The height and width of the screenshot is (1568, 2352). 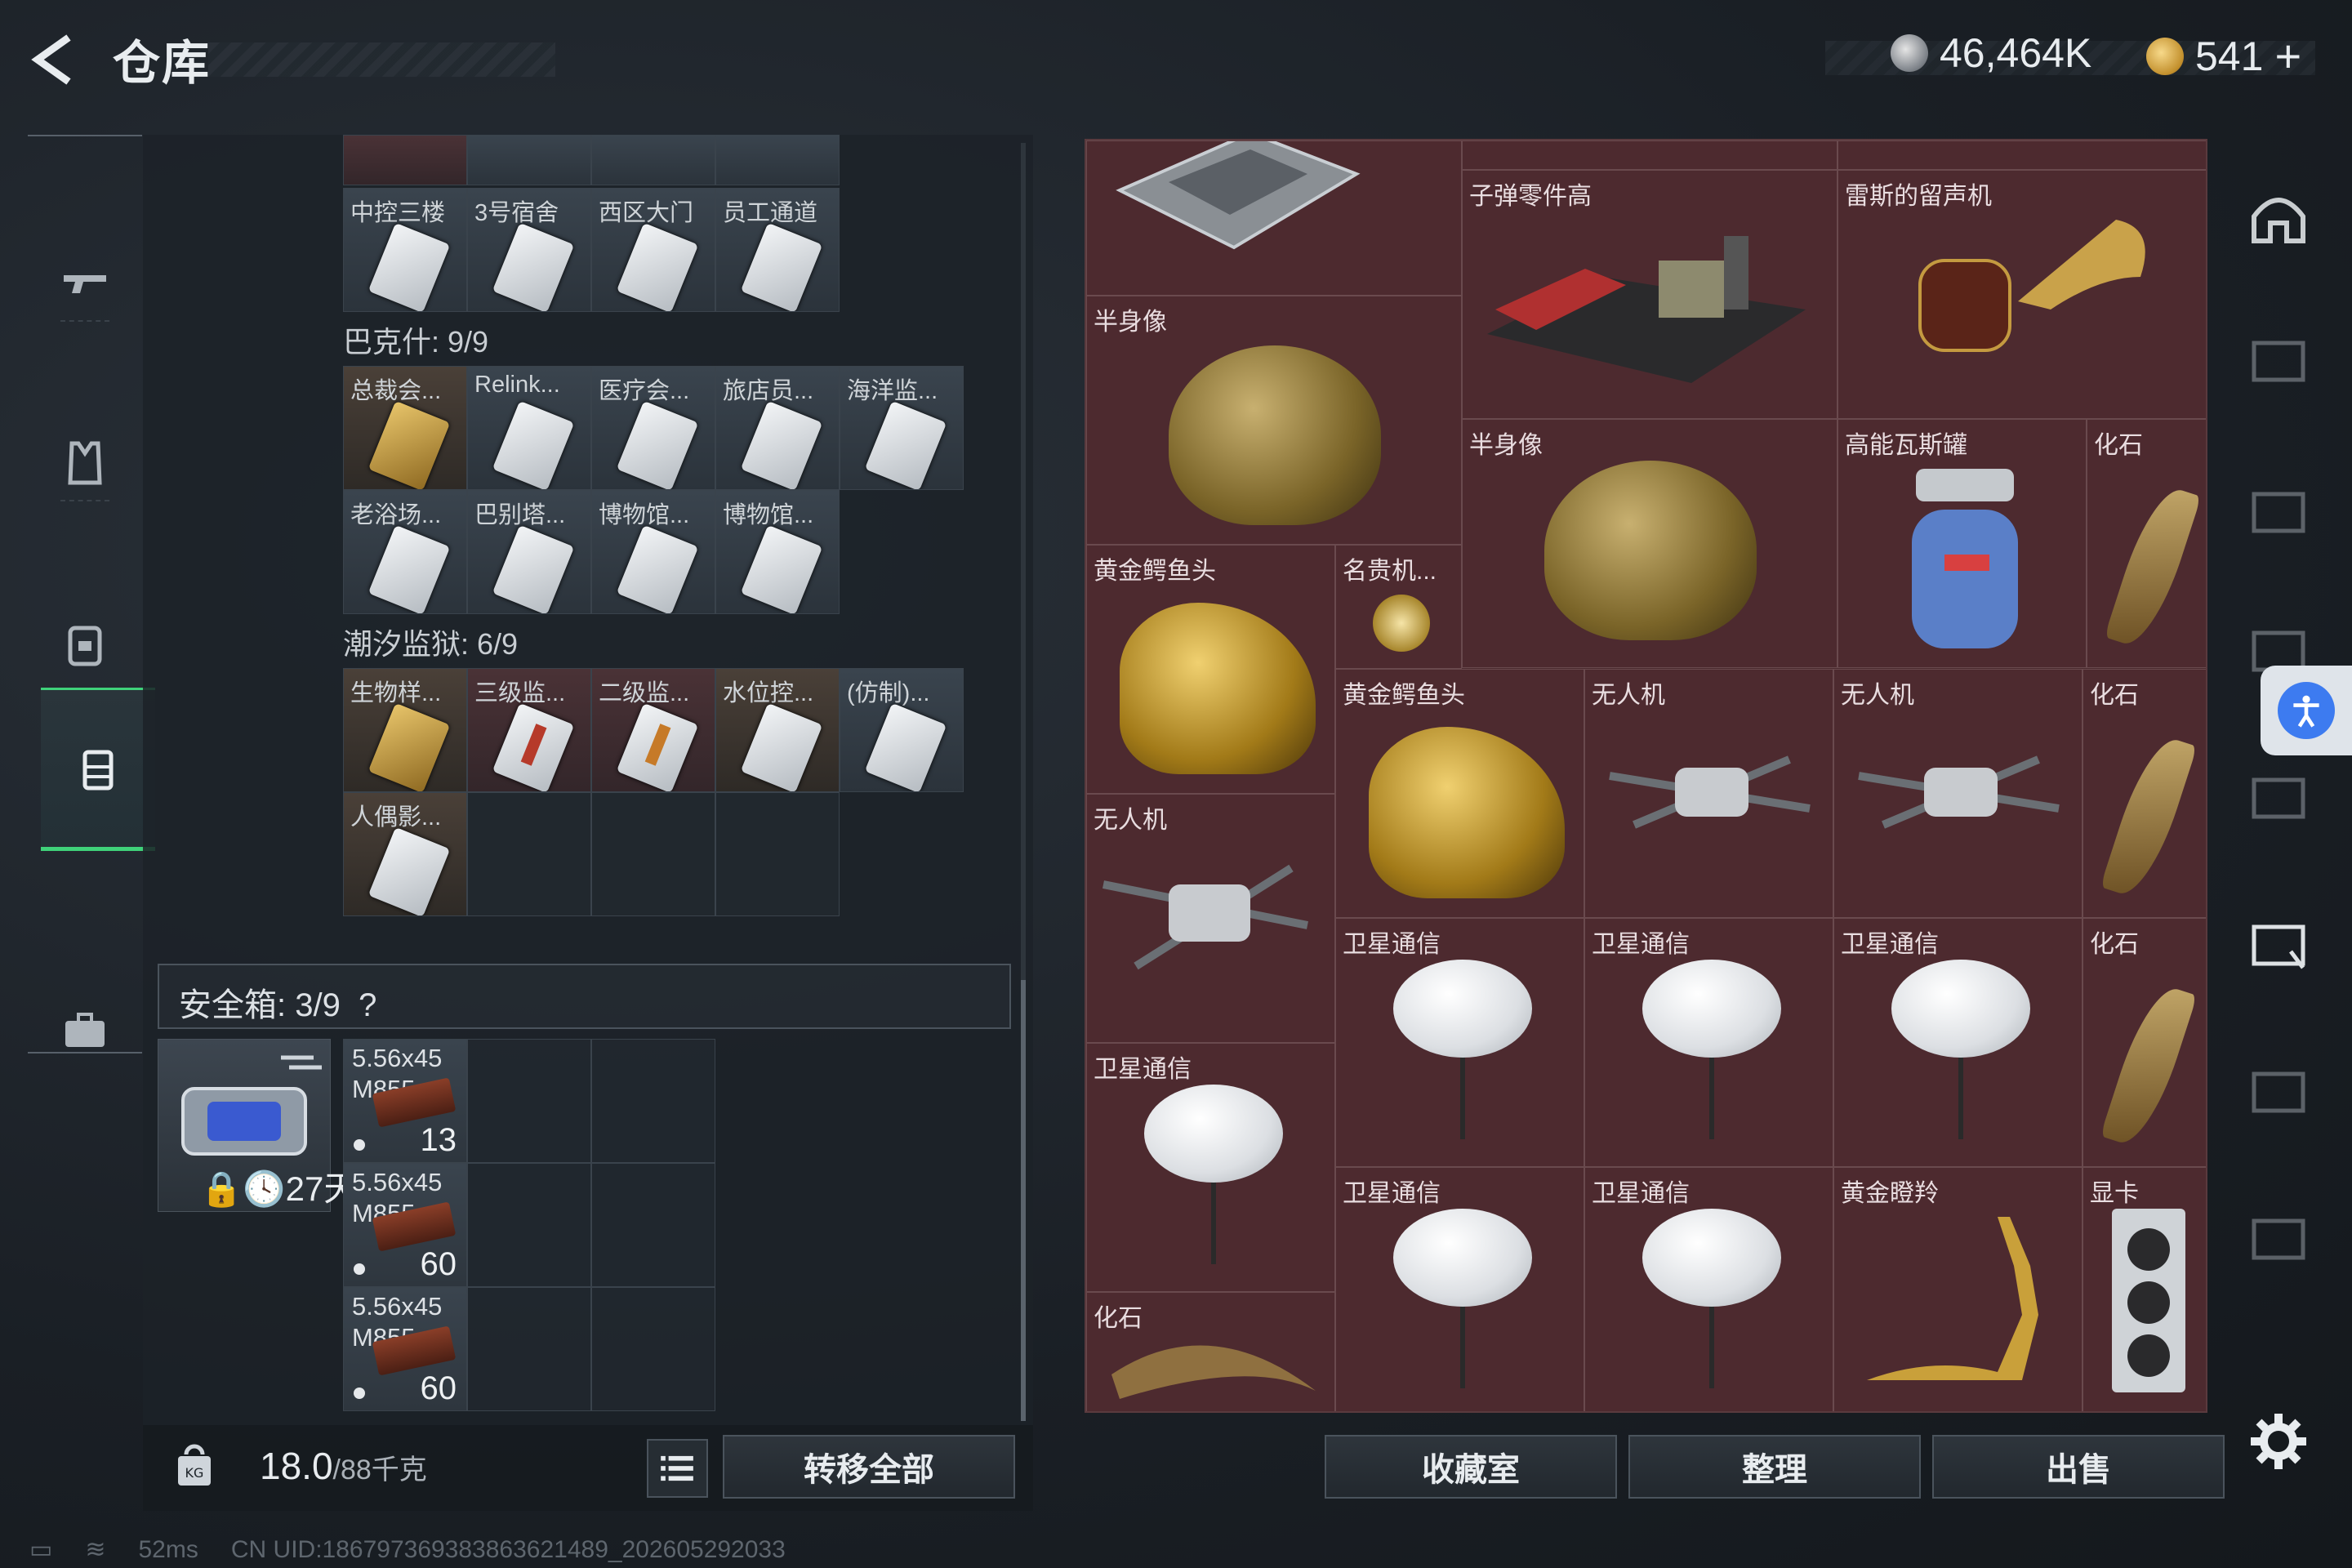 I want to click on item-label: 化石, so click(x=2118, y=445).